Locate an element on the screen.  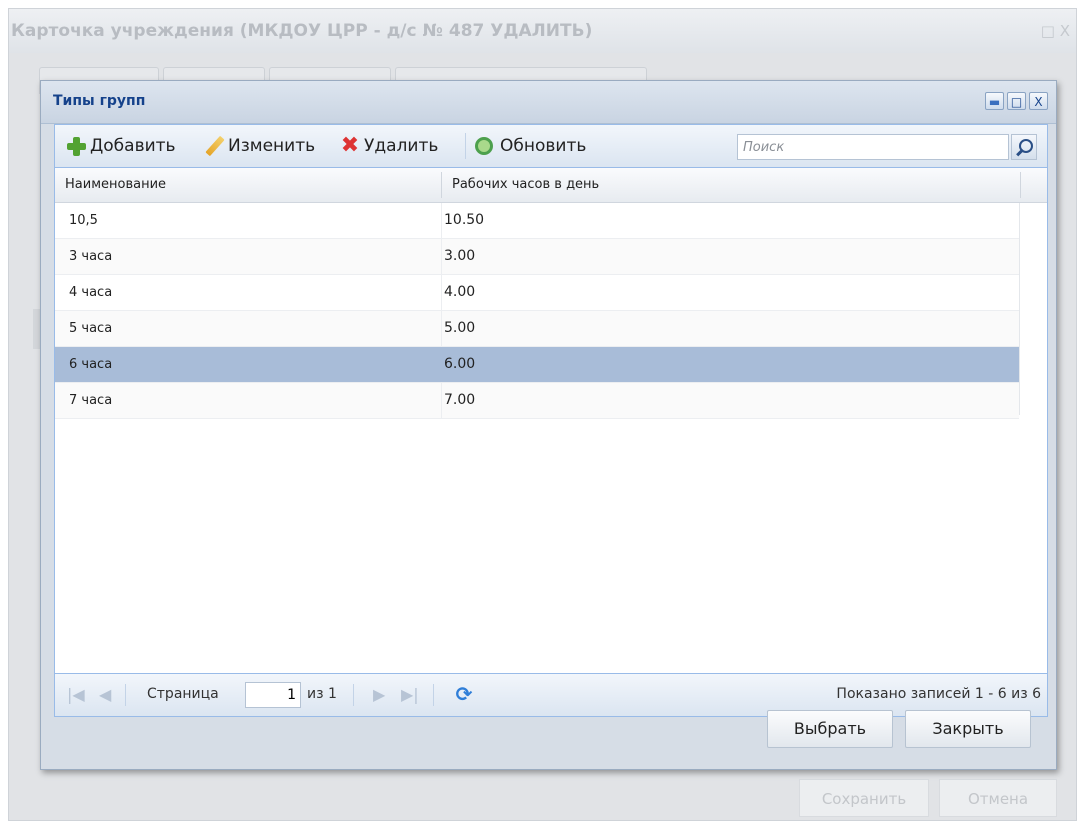
cell-name: 6 часа is located at coordinates (91, 364).